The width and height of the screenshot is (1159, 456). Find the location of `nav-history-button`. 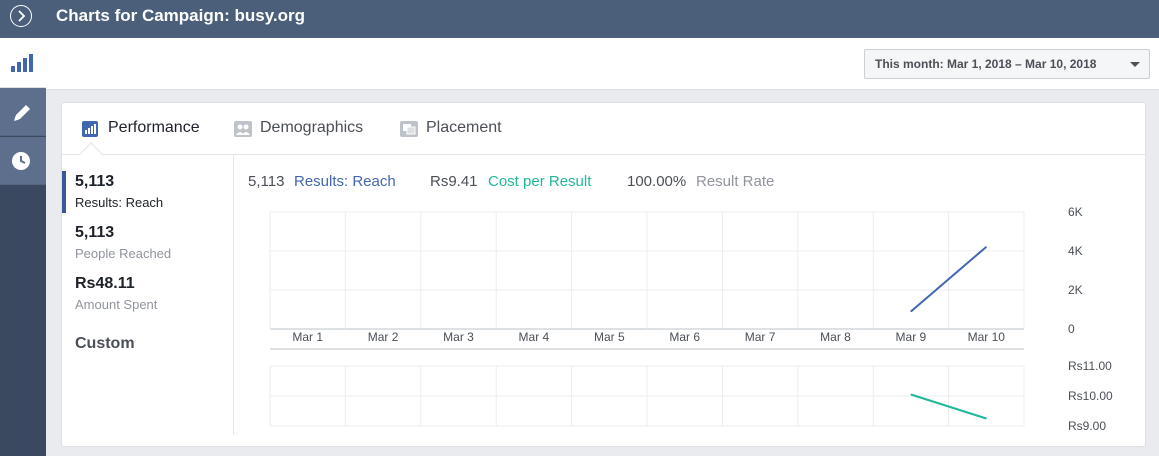

nav-history-button is located at coordinates (23, 161).